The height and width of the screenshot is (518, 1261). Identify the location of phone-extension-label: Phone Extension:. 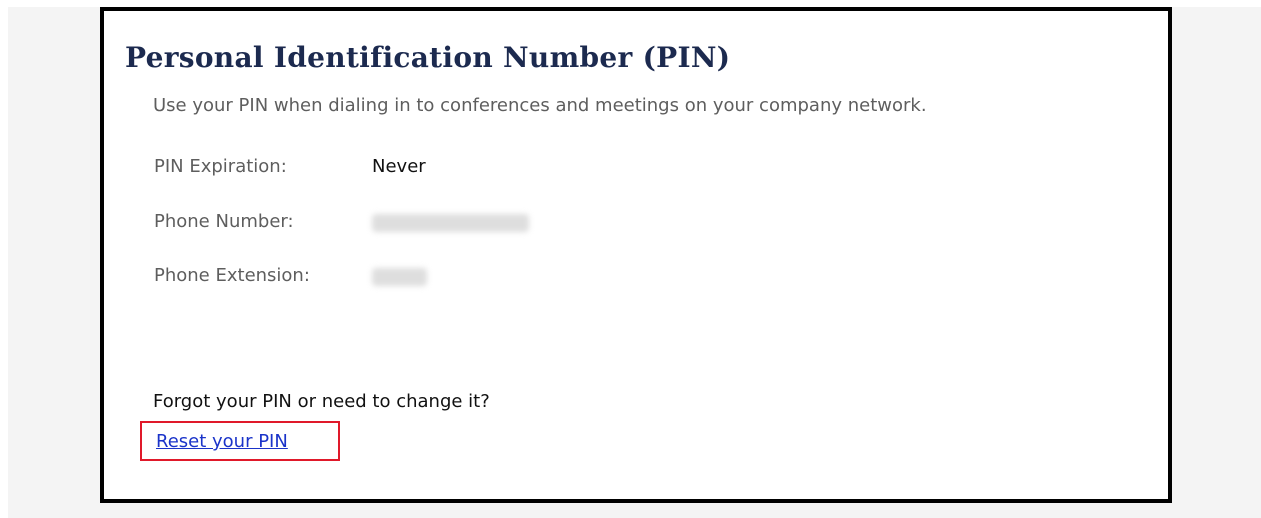
(232, 275).